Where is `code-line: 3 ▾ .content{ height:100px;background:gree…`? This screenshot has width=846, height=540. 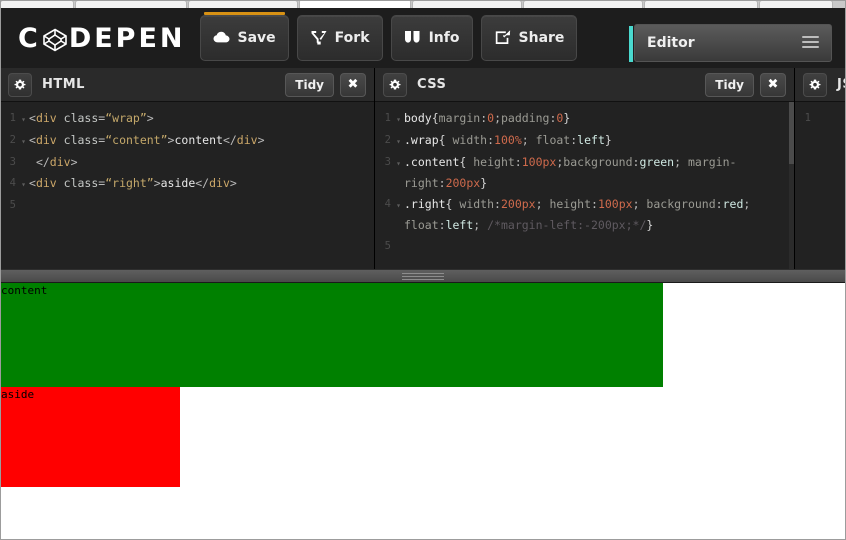 code-line: 3 ▾ .content{ height:100px;background:gree… is located at coordinates (584, 173).